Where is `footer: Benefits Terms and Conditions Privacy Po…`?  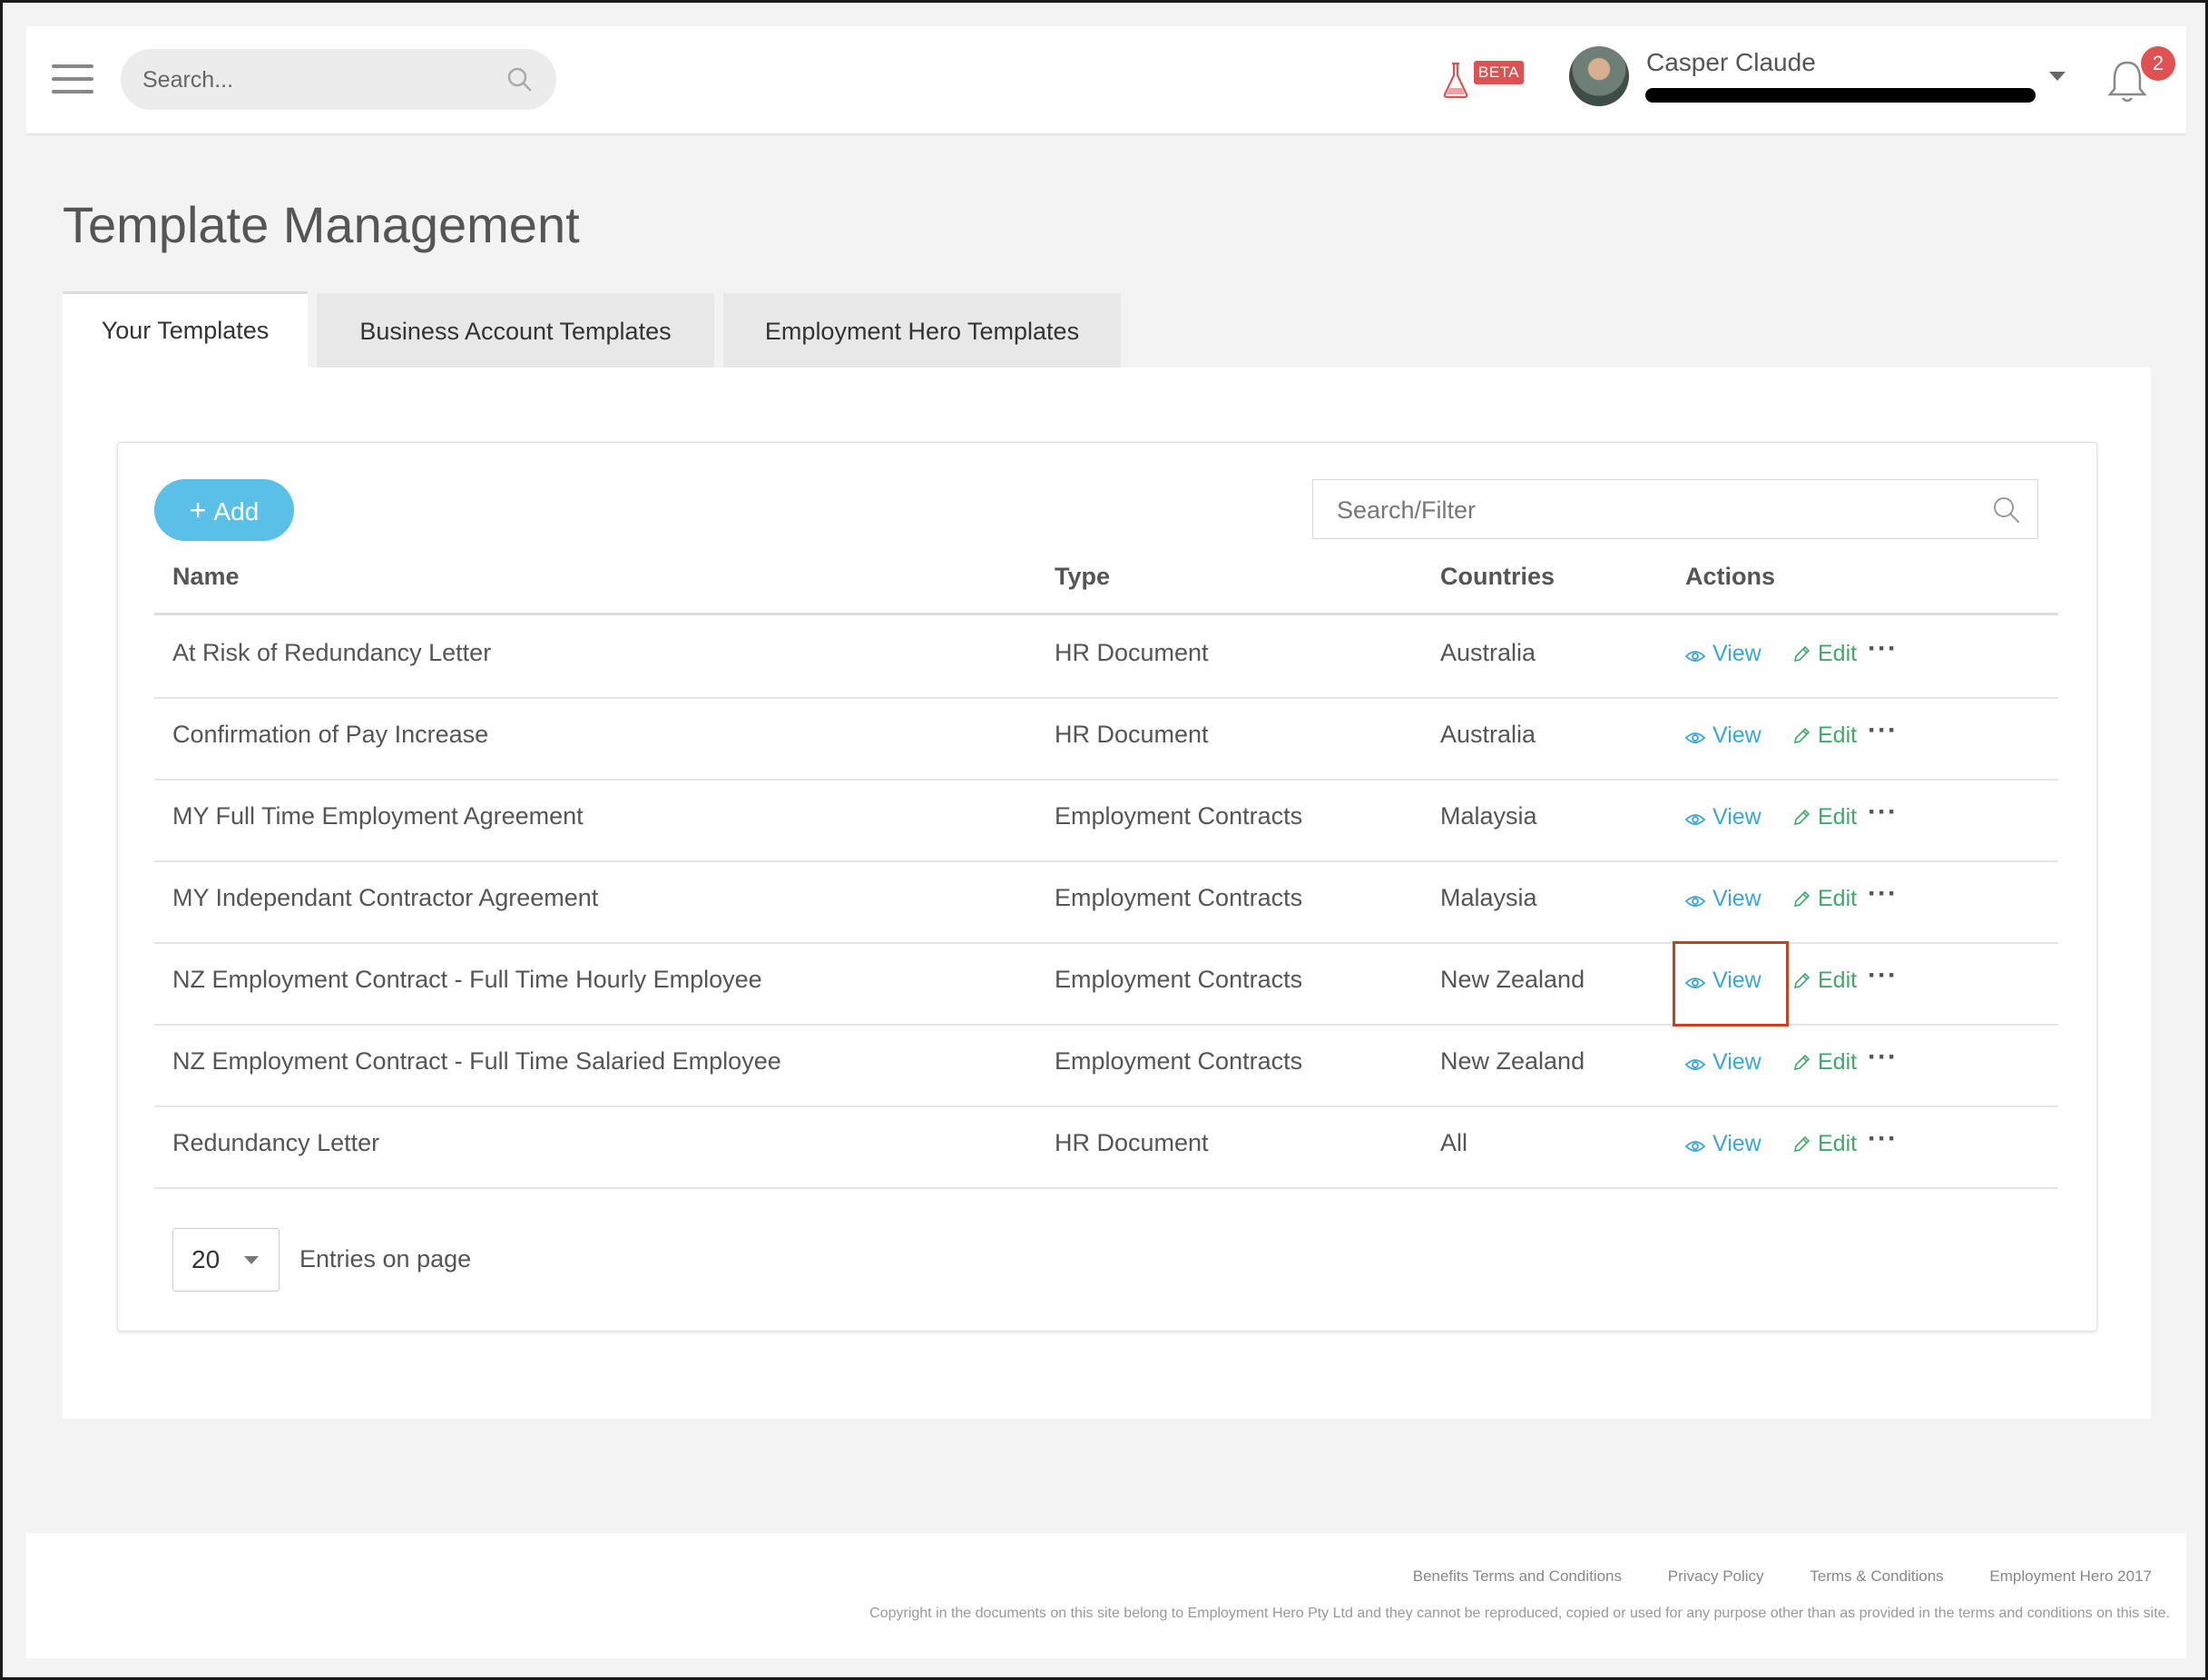
footer: Benefits Terms and Conditions Privacy Po… is located at coordinates (1106, 1595).